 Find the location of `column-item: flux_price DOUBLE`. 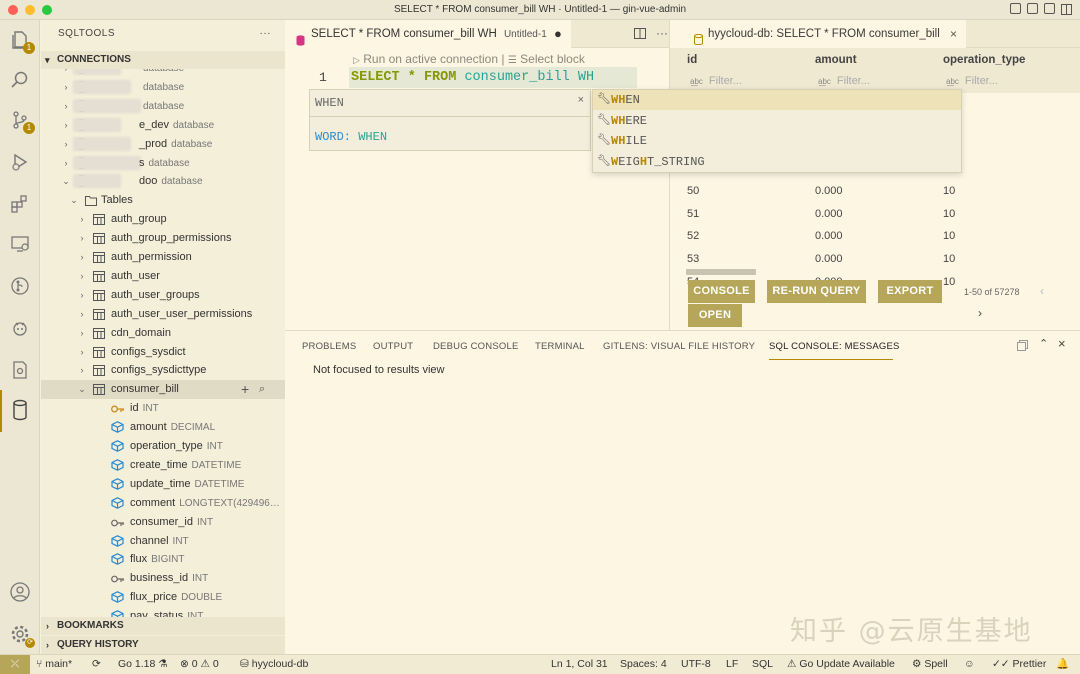

column-item: flux_price DOUBLE is located at coordinates (163, 597).